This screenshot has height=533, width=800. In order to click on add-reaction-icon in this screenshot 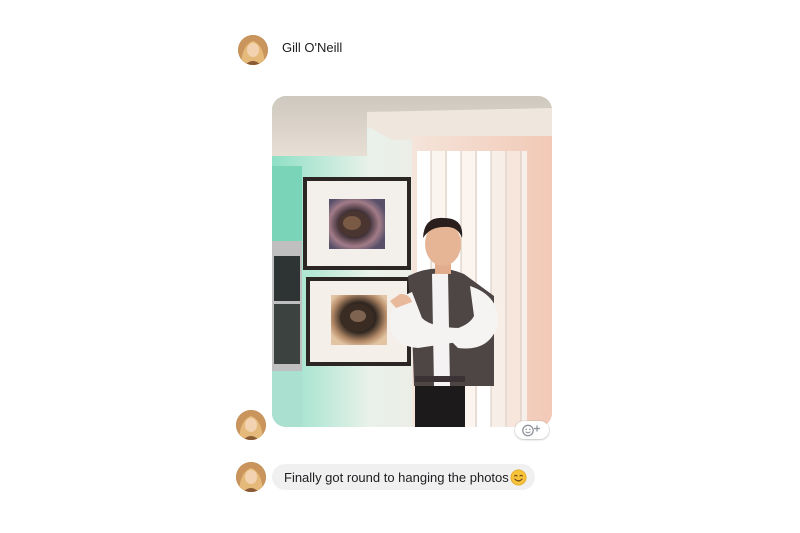, I will do `click(531, 430)`.